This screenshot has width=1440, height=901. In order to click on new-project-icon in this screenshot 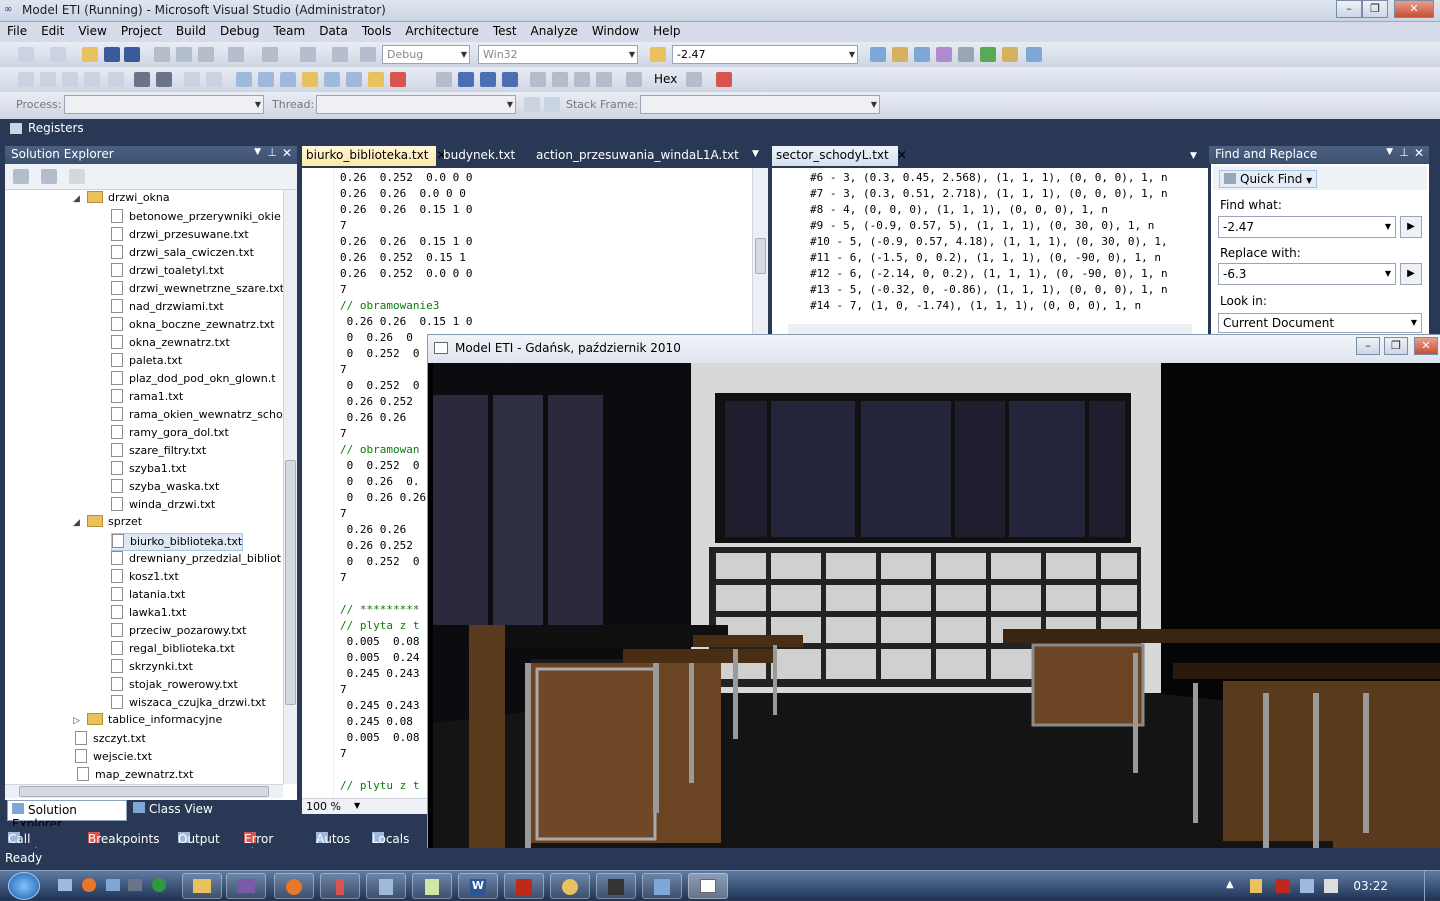, I will do `click(26, 54)`.